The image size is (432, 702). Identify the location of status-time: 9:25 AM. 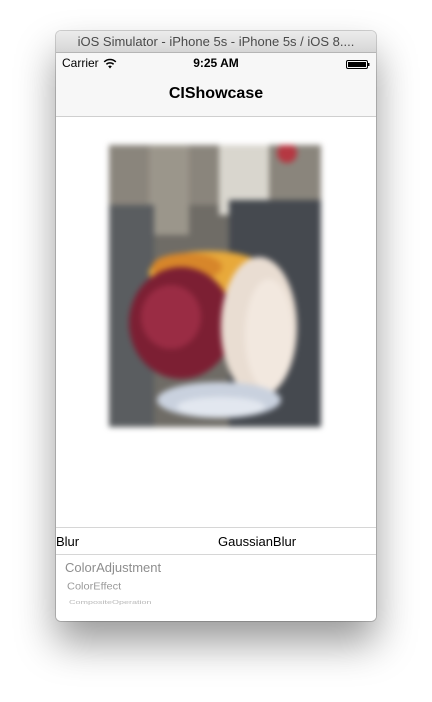
(216, 63).